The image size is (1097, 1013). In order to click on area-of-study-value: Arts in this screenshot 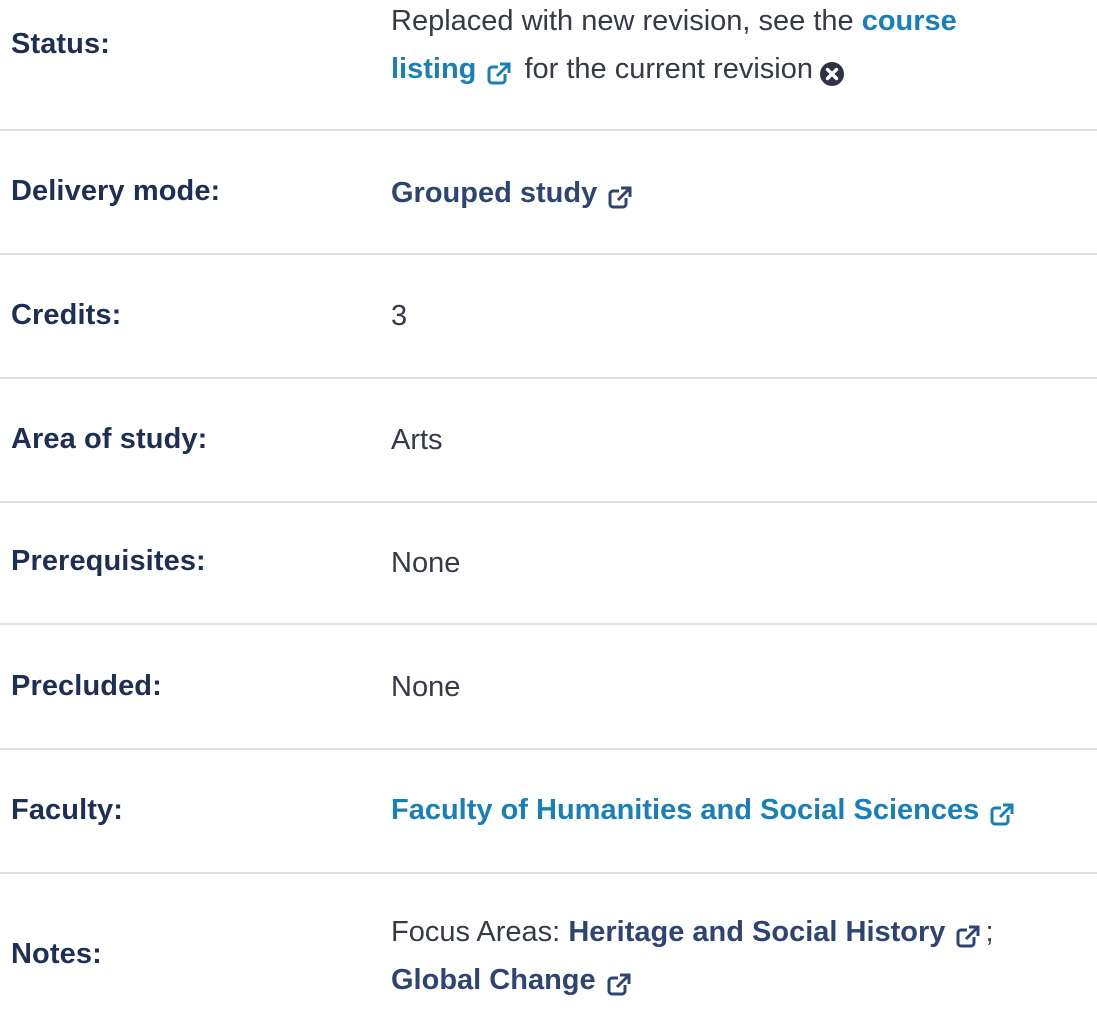, I will do `click(417, 440)`.